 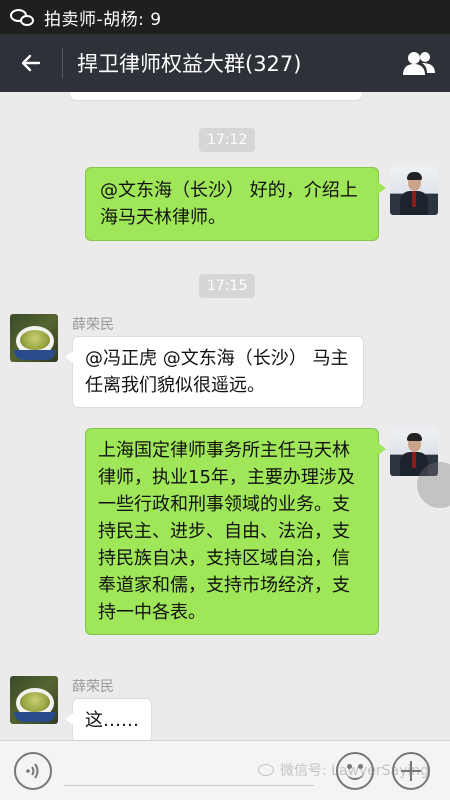 I want to click on voice-icon, so click(x=32, y=771).